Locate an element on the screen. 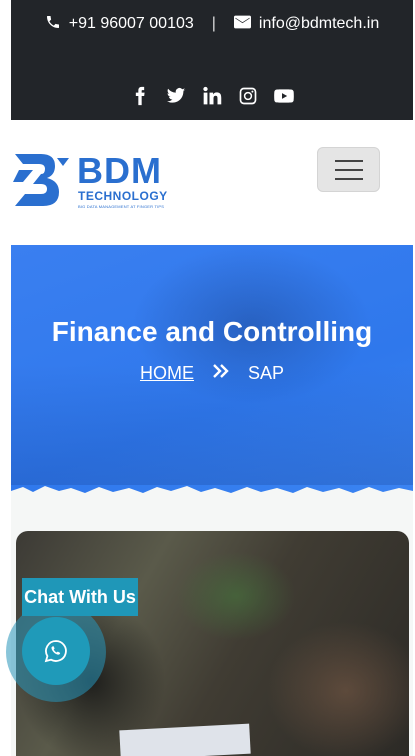 The height and width of the screenshot is (756, 415). phone-link: +91 96007 00103 is located at coordinates (119, 24).